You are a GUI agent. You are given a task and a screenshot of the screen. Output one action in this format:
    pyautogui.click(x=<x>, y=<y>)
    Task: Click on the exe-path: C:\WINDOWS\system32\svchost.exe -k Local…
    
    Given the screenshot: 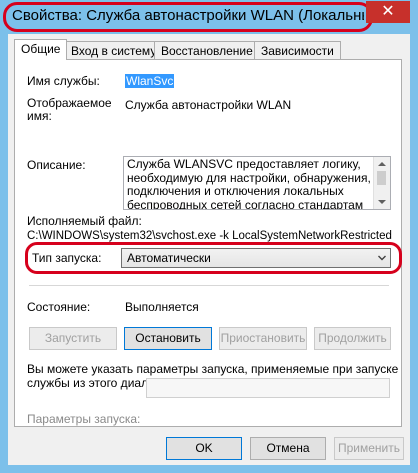 What is the action you would take?
    pyautogui.click(x=209, y=236)
    